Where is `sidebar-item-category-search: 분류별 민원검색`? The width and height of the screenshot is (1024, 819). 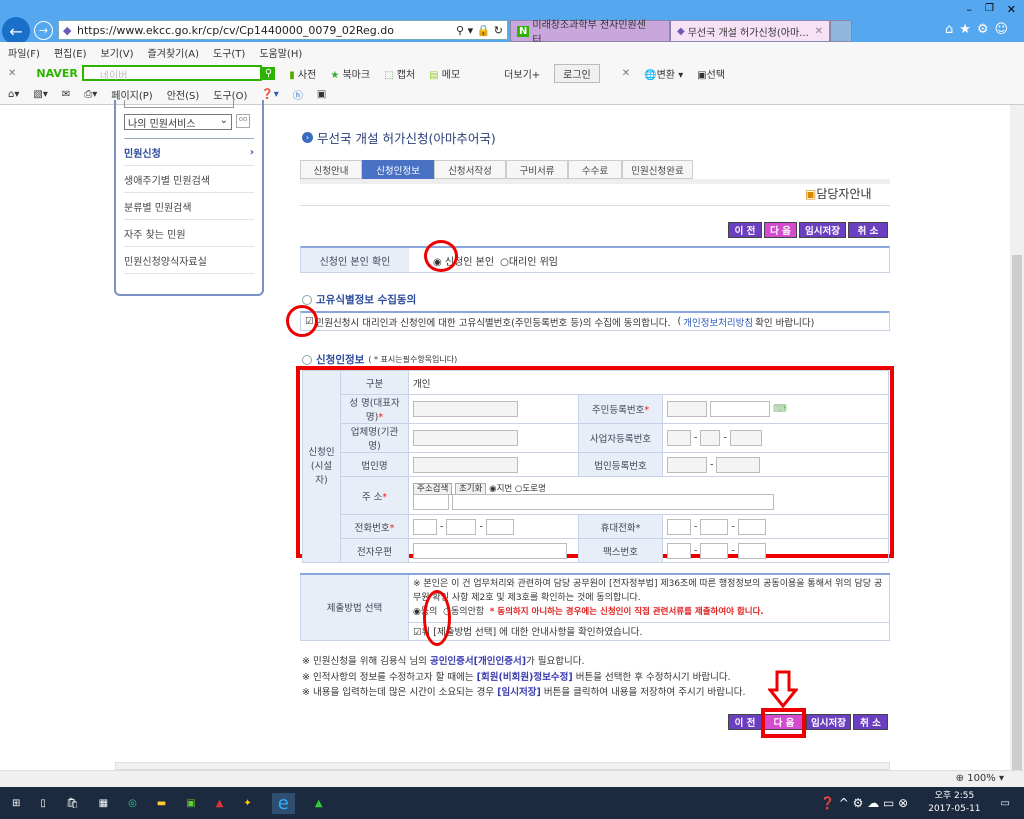
sidebar-item-category-search: 분류별 민원검색 is located at coordinates (189, 206).